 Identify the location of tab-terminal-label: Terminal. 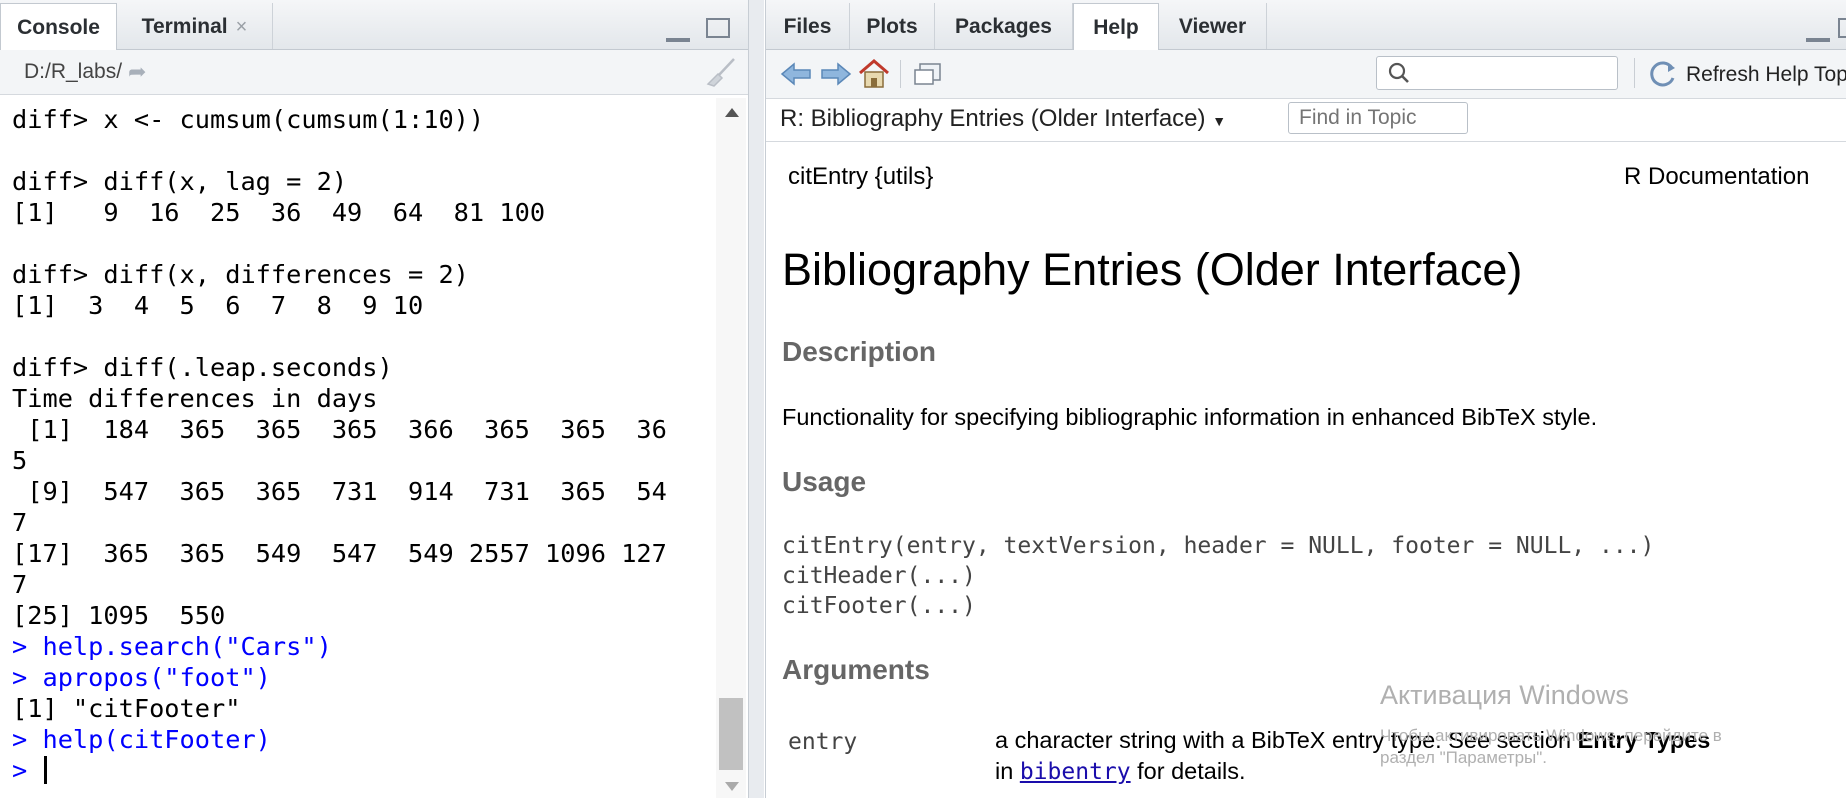
(184, 26).